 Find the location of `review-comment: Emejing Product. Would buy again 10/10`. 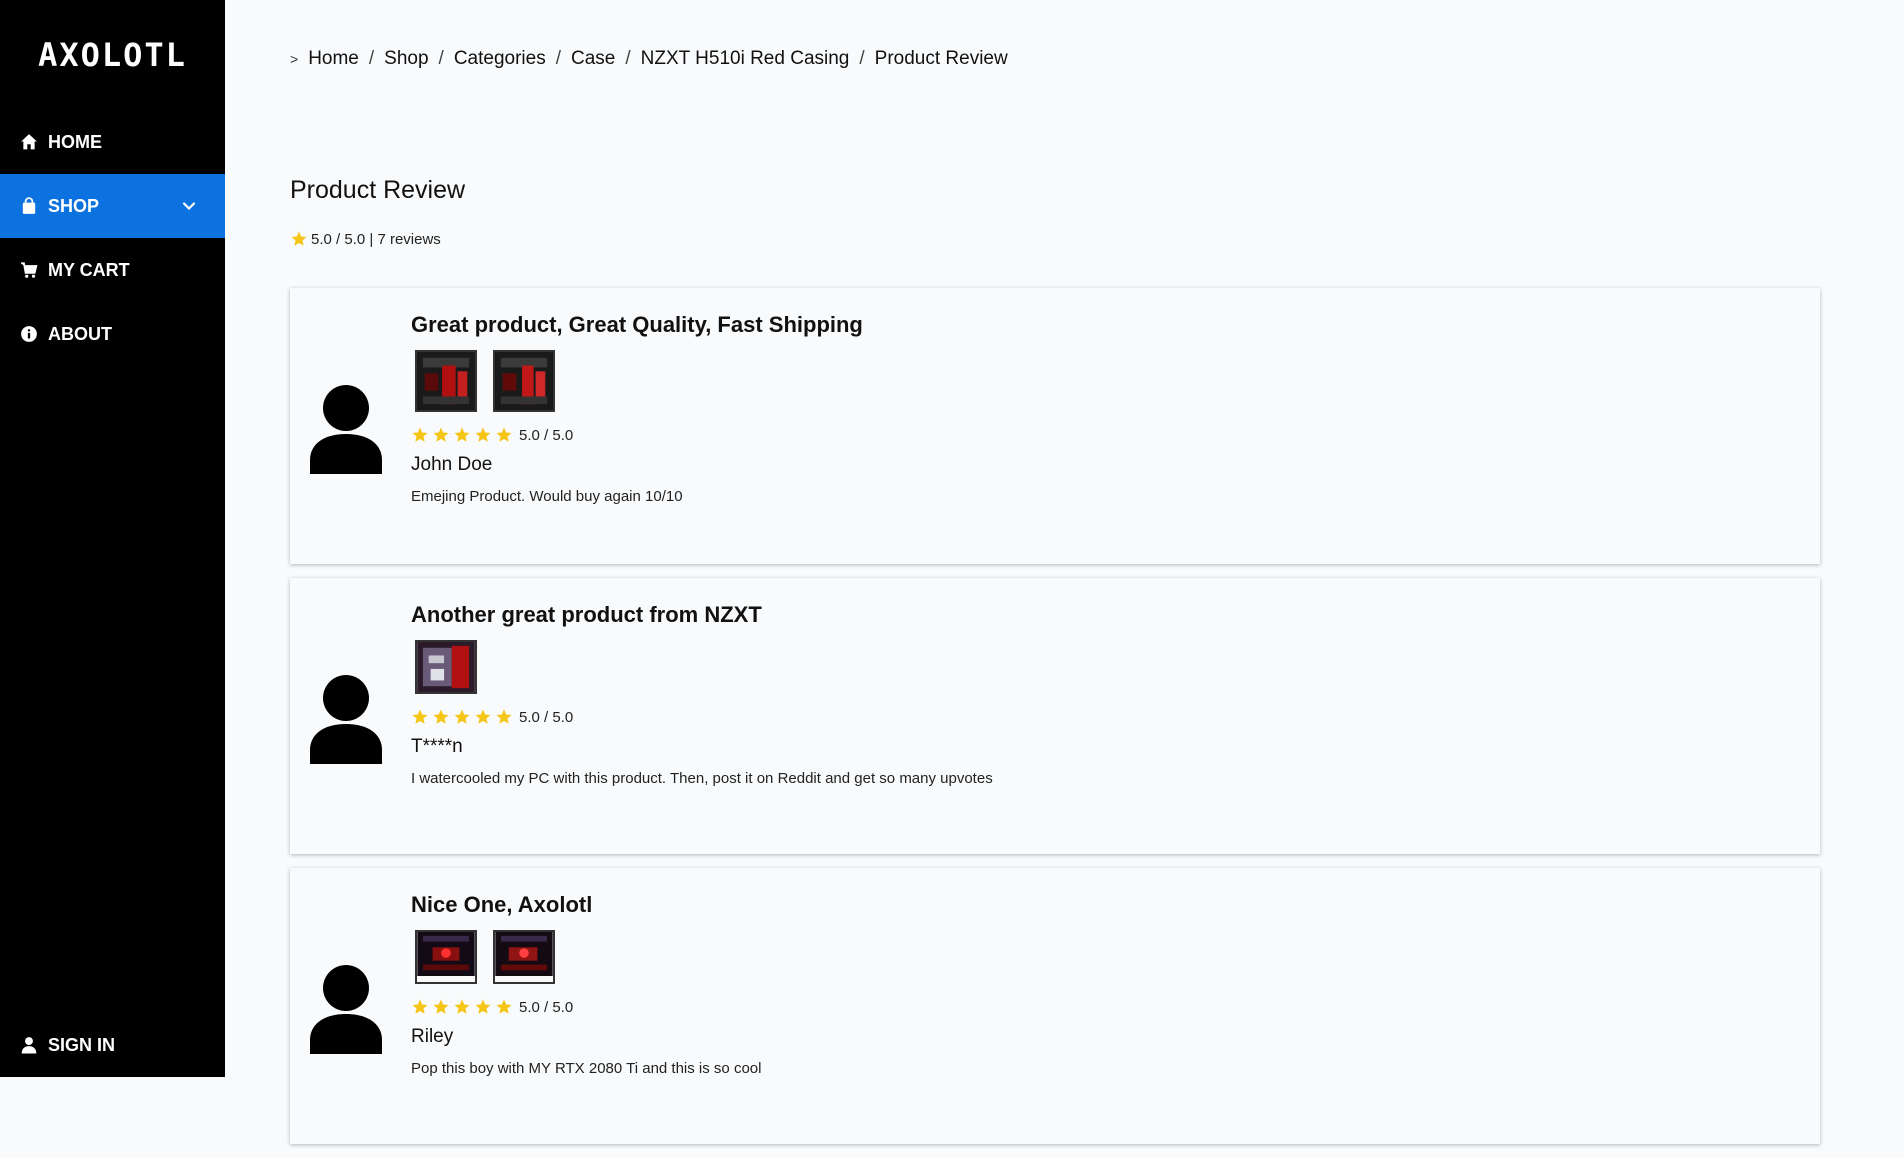

review-comment: Emejing Product. Would buy again 10/10 is located at coordinates (547, 496).